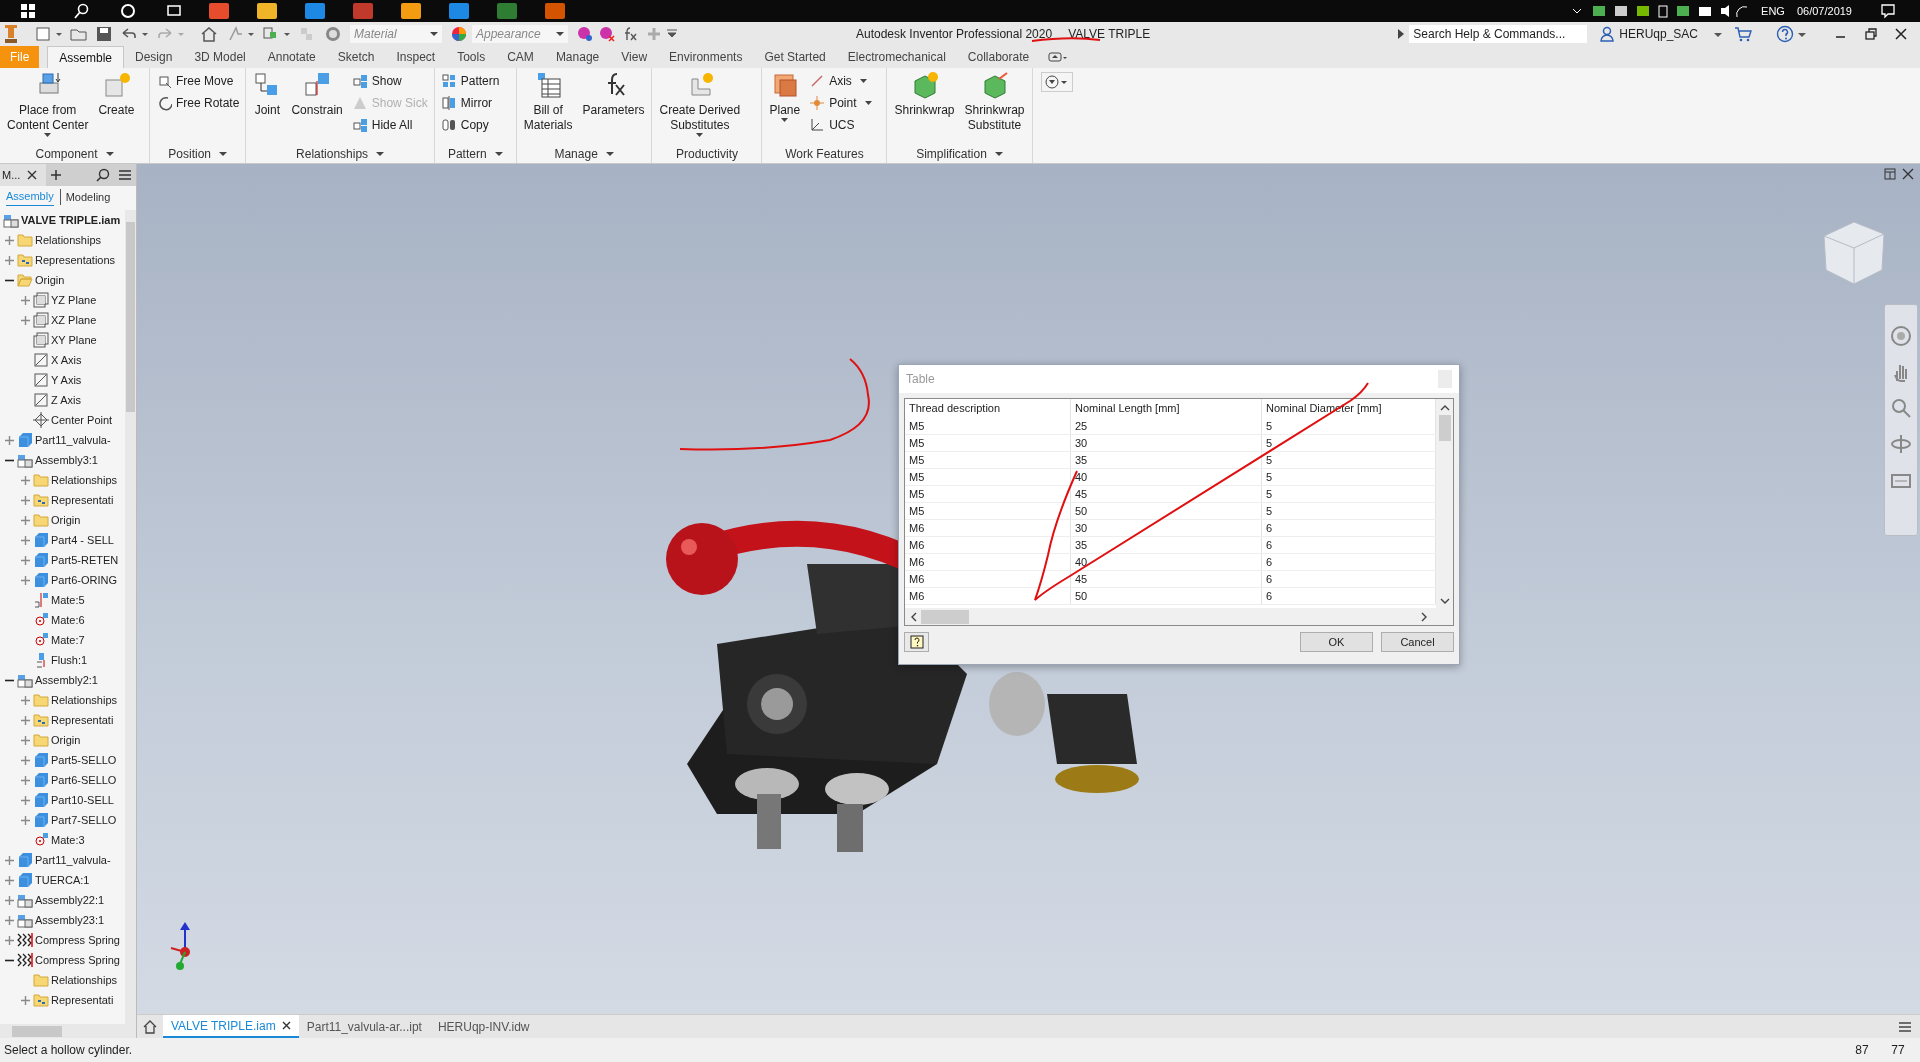 The height and width of the screenshot is (1062, 1920). I want to click on ribbon-tab: Get Started, so click(795, 57).